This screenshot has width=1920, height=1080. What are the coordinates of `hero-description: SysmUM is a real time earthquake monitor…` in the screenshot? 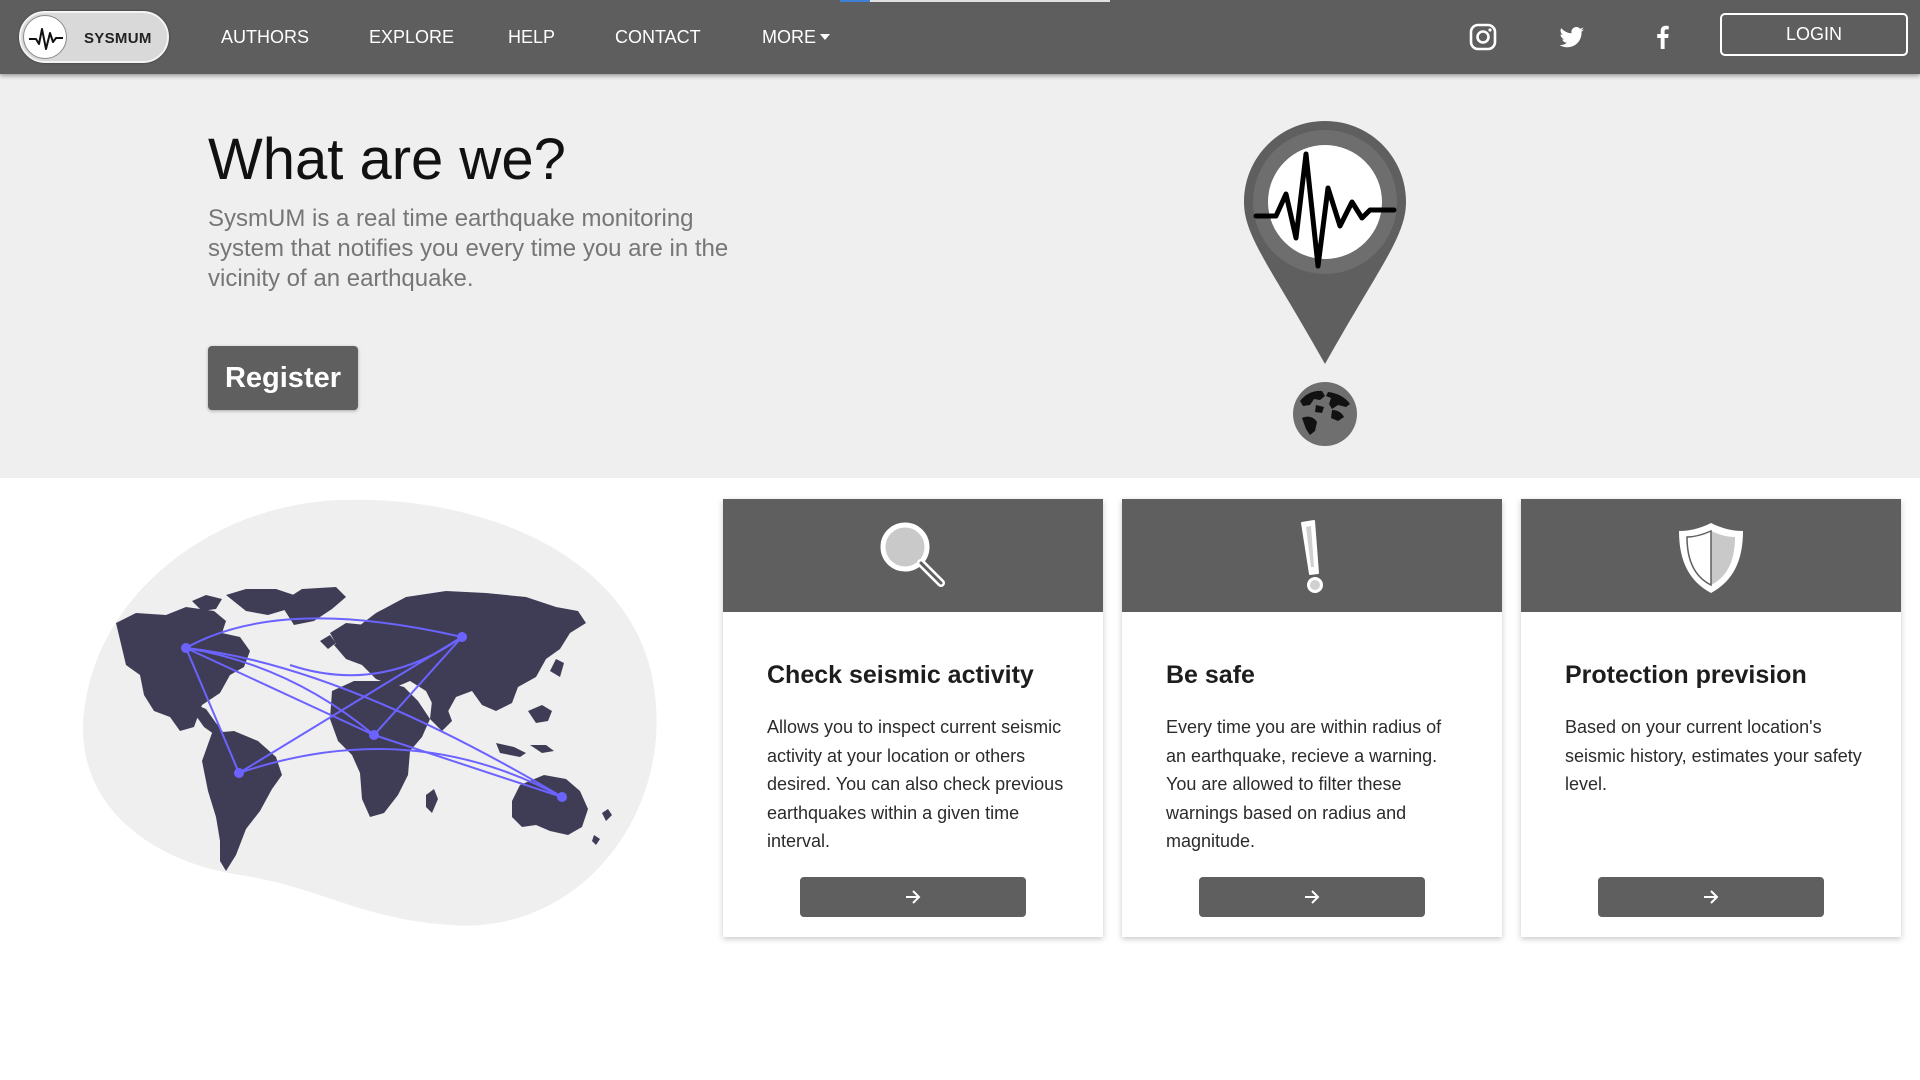 It's located at (468, 248).